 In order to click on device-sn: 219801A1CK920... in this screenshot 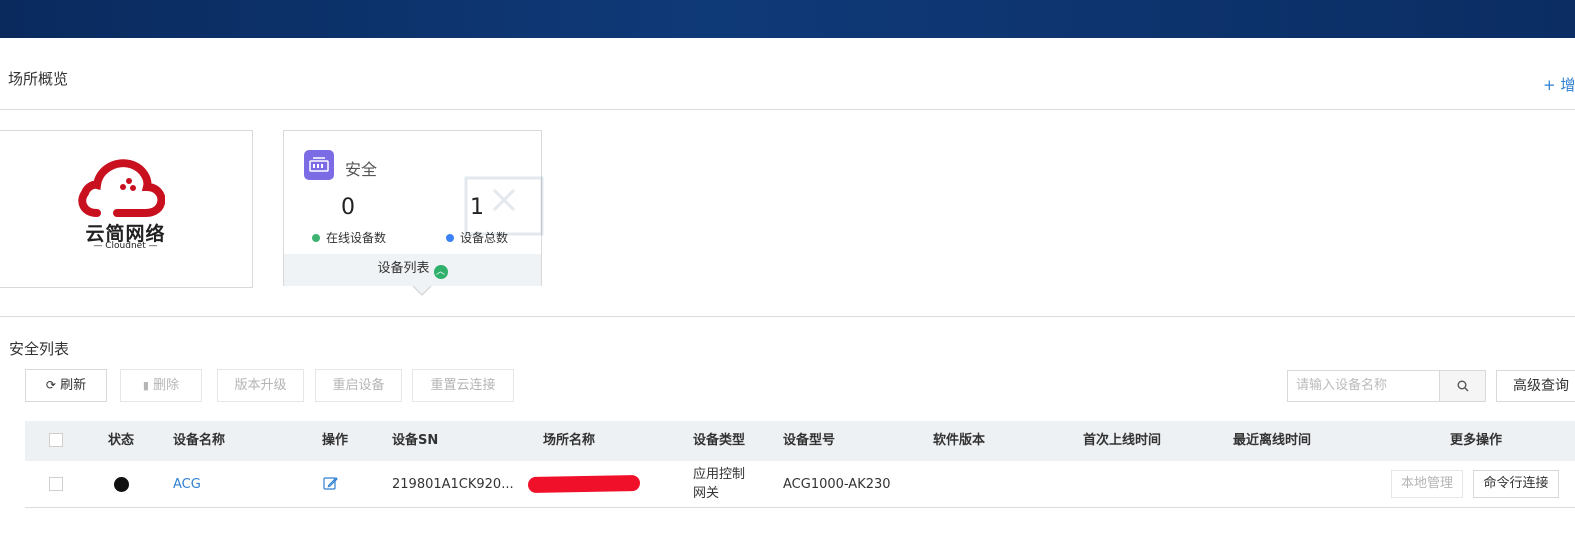, I will do `click(453, 484)`.